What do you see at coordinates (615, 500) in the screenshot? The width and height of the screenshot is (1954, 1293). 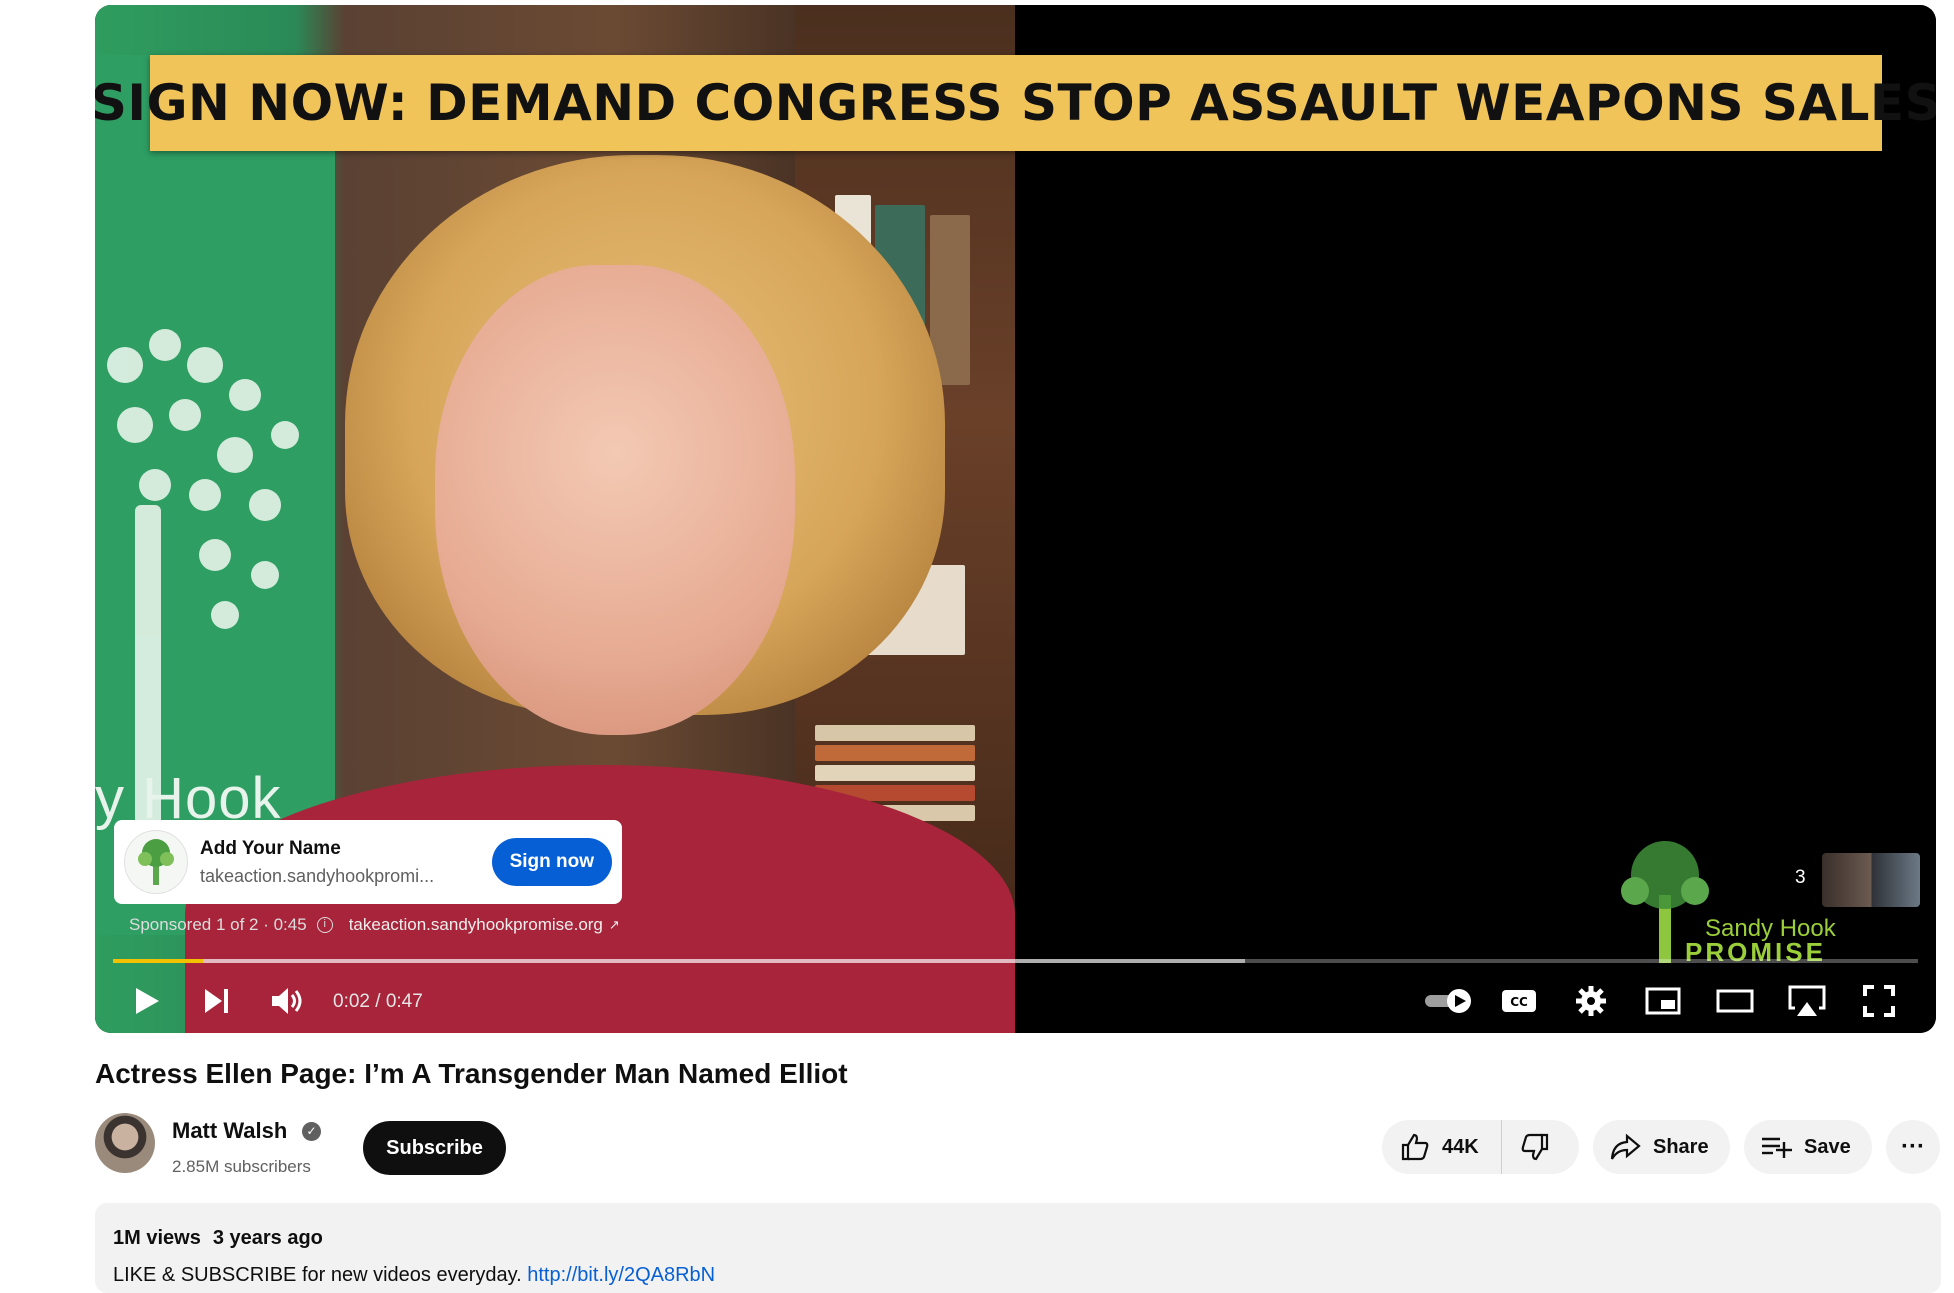 I see `presenter-face` at bounding box center [615, 500].